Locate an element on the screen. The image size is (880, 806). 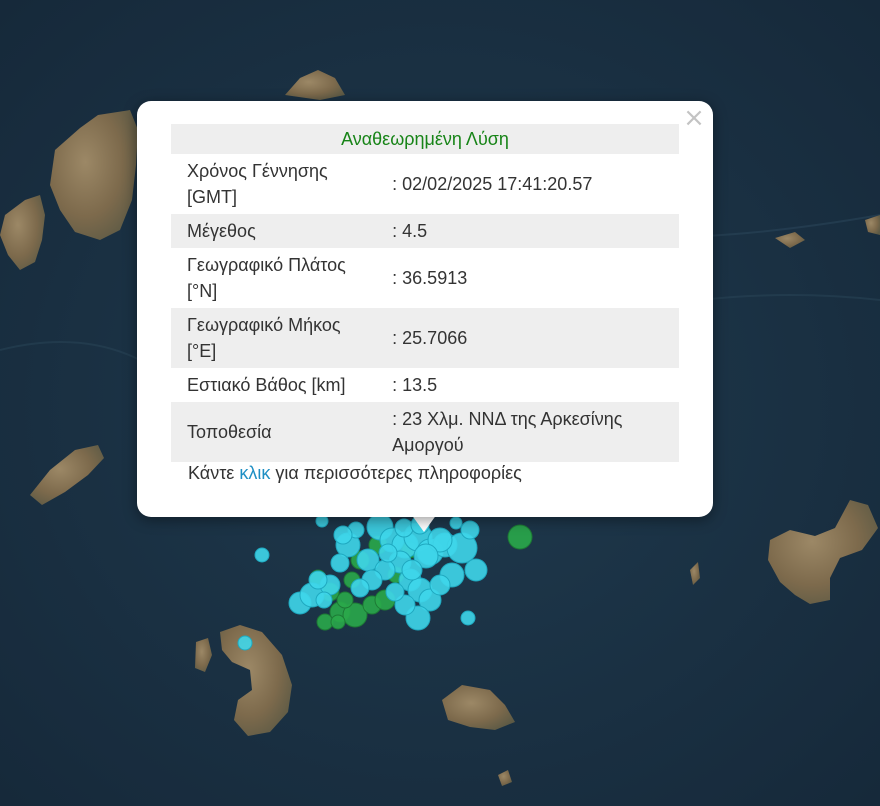
row-label: Τοποθεσία is located at coordinates (277, 432).